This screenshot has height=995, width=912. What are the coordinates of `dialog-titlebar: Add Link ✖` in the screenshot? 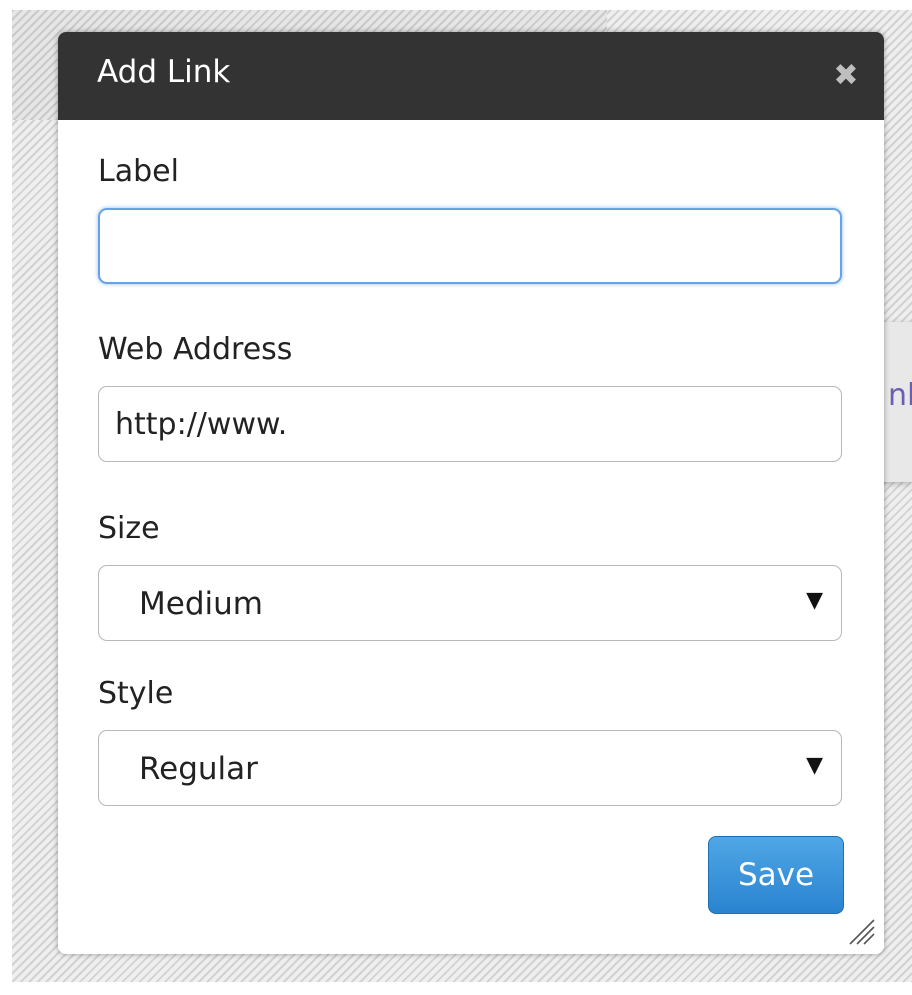 It's located at (471, 76).